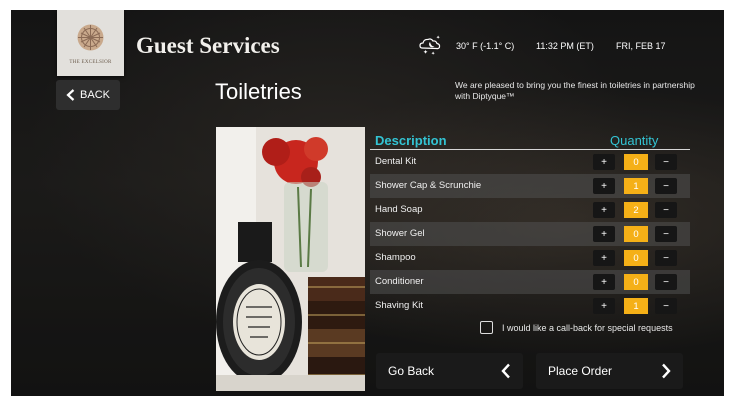 The width and height of the screenshot is (731, 404). I want to click on item-name: Hand Soap, so click(399, 209).